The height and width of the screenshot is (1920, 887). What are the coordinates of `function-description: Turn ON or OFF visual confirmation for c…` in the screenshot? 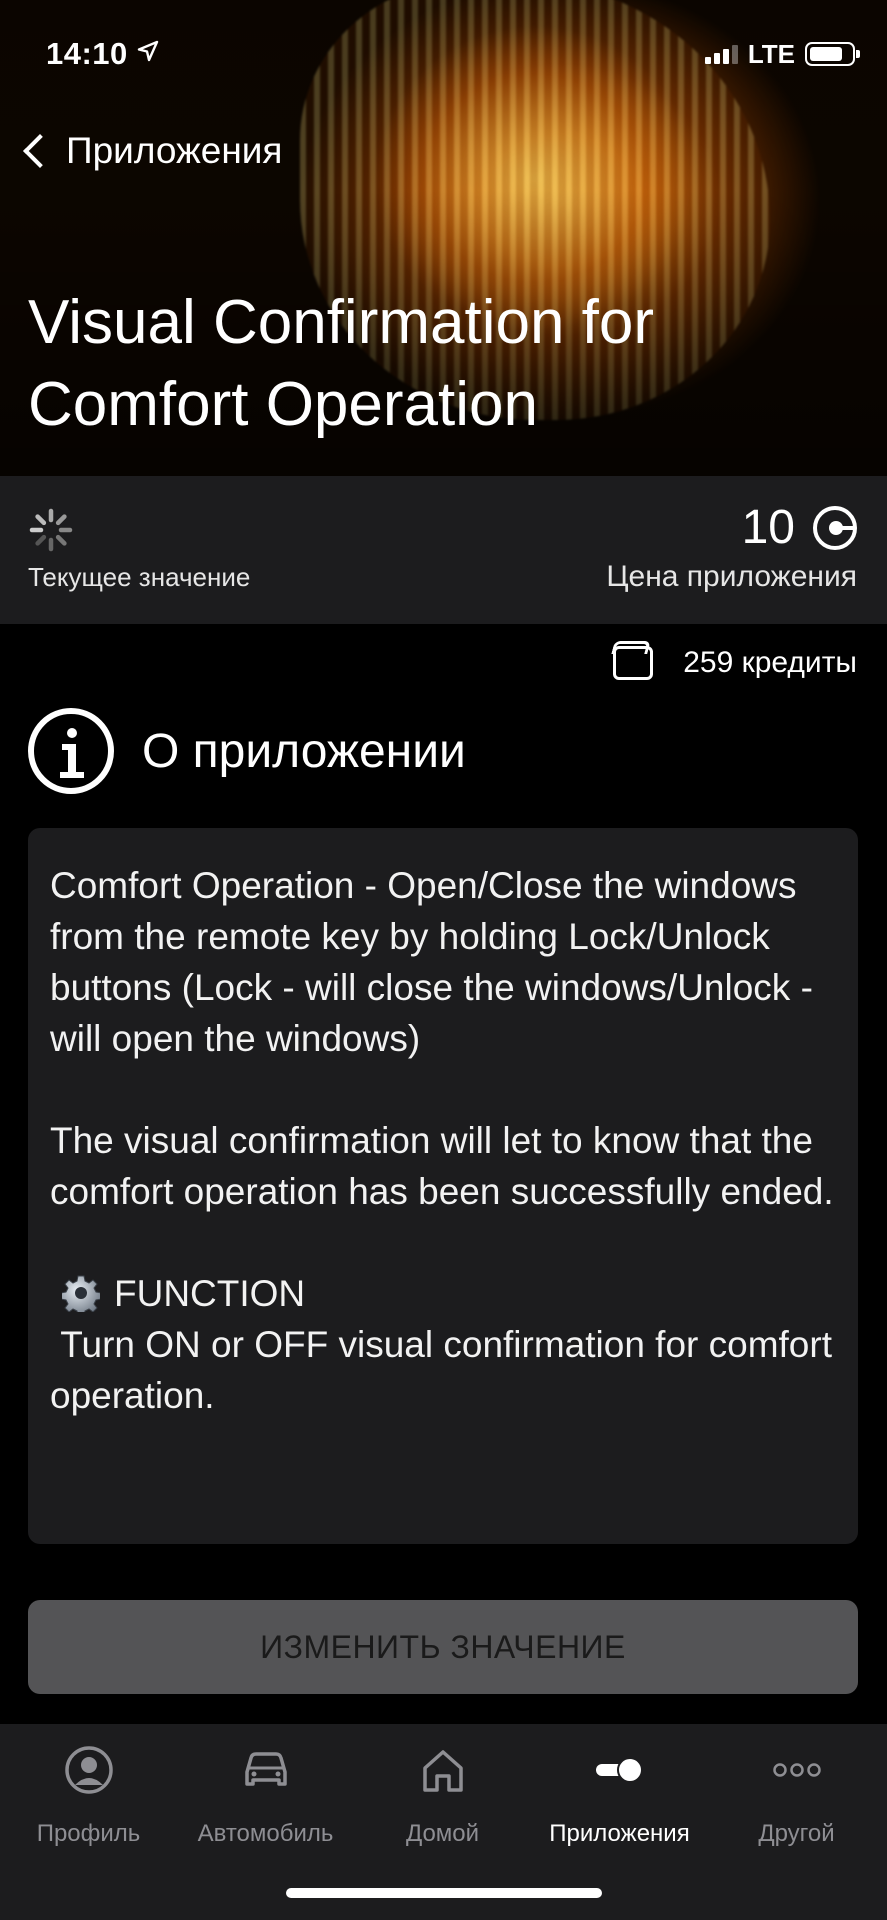 It's located at (446, 1370).